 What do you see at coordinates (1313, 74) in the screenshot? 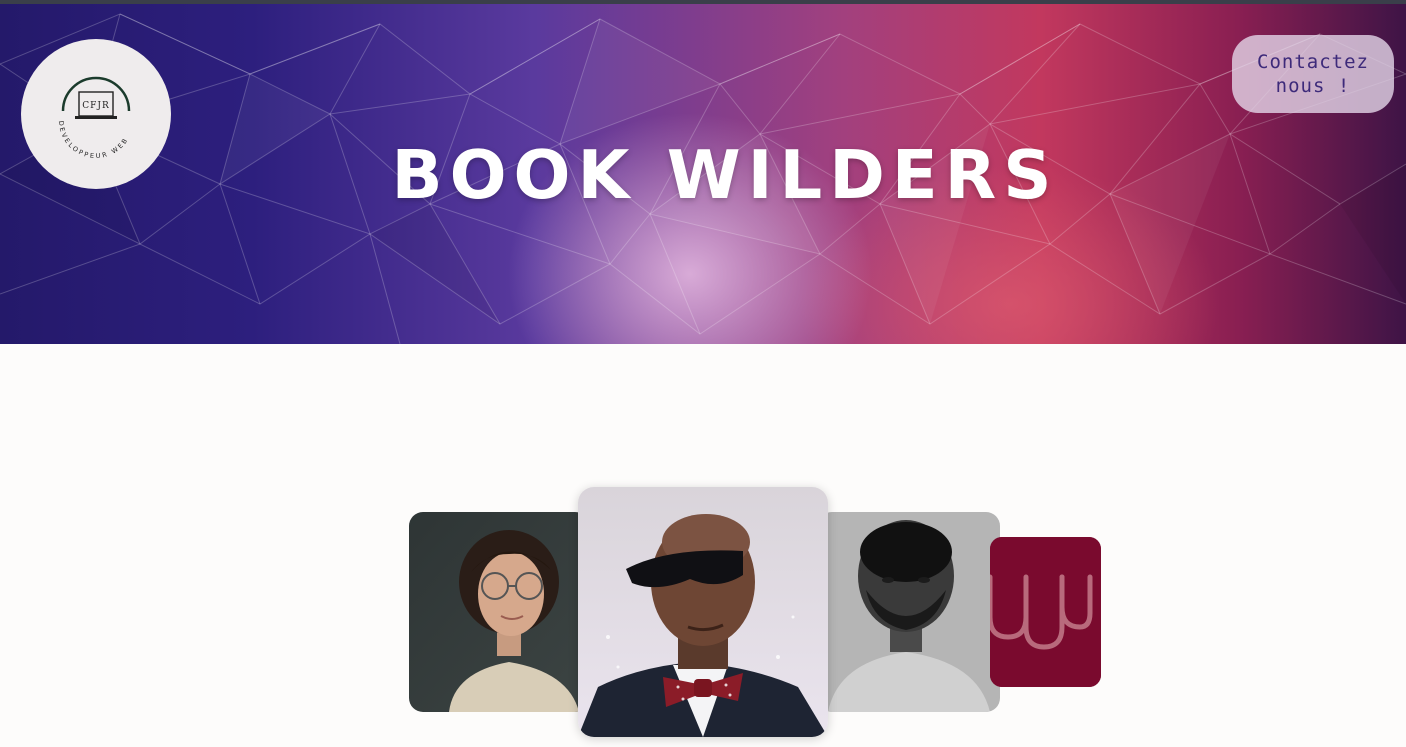
I see `contact-button: Contactez nous !` at bounding box center [1313, 74].